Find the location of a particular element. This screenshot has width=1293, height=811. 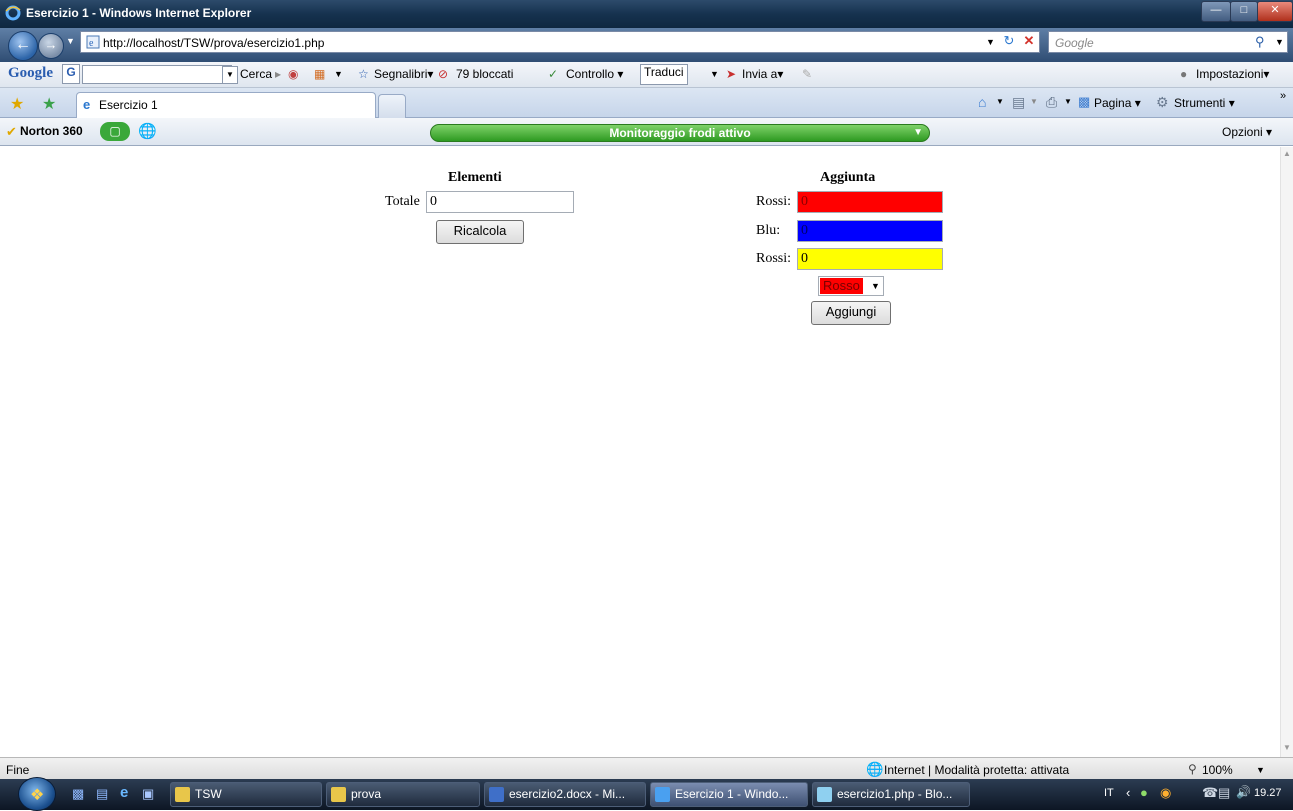

globe-icon: 🌐 is located at coordinates (147, 131).